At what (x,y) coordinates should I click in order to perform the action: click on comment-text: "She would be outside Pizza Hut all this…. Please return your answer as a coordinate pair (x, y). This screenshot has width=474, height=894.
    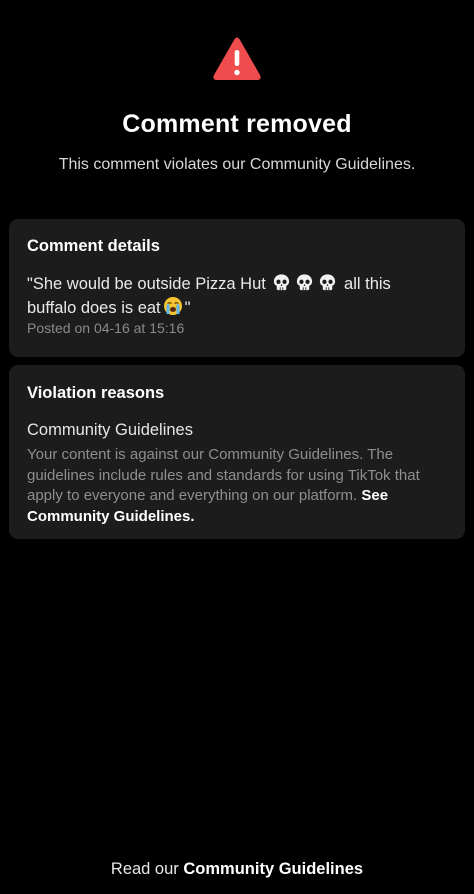
    Looking at the image, I should click on (232, 296).